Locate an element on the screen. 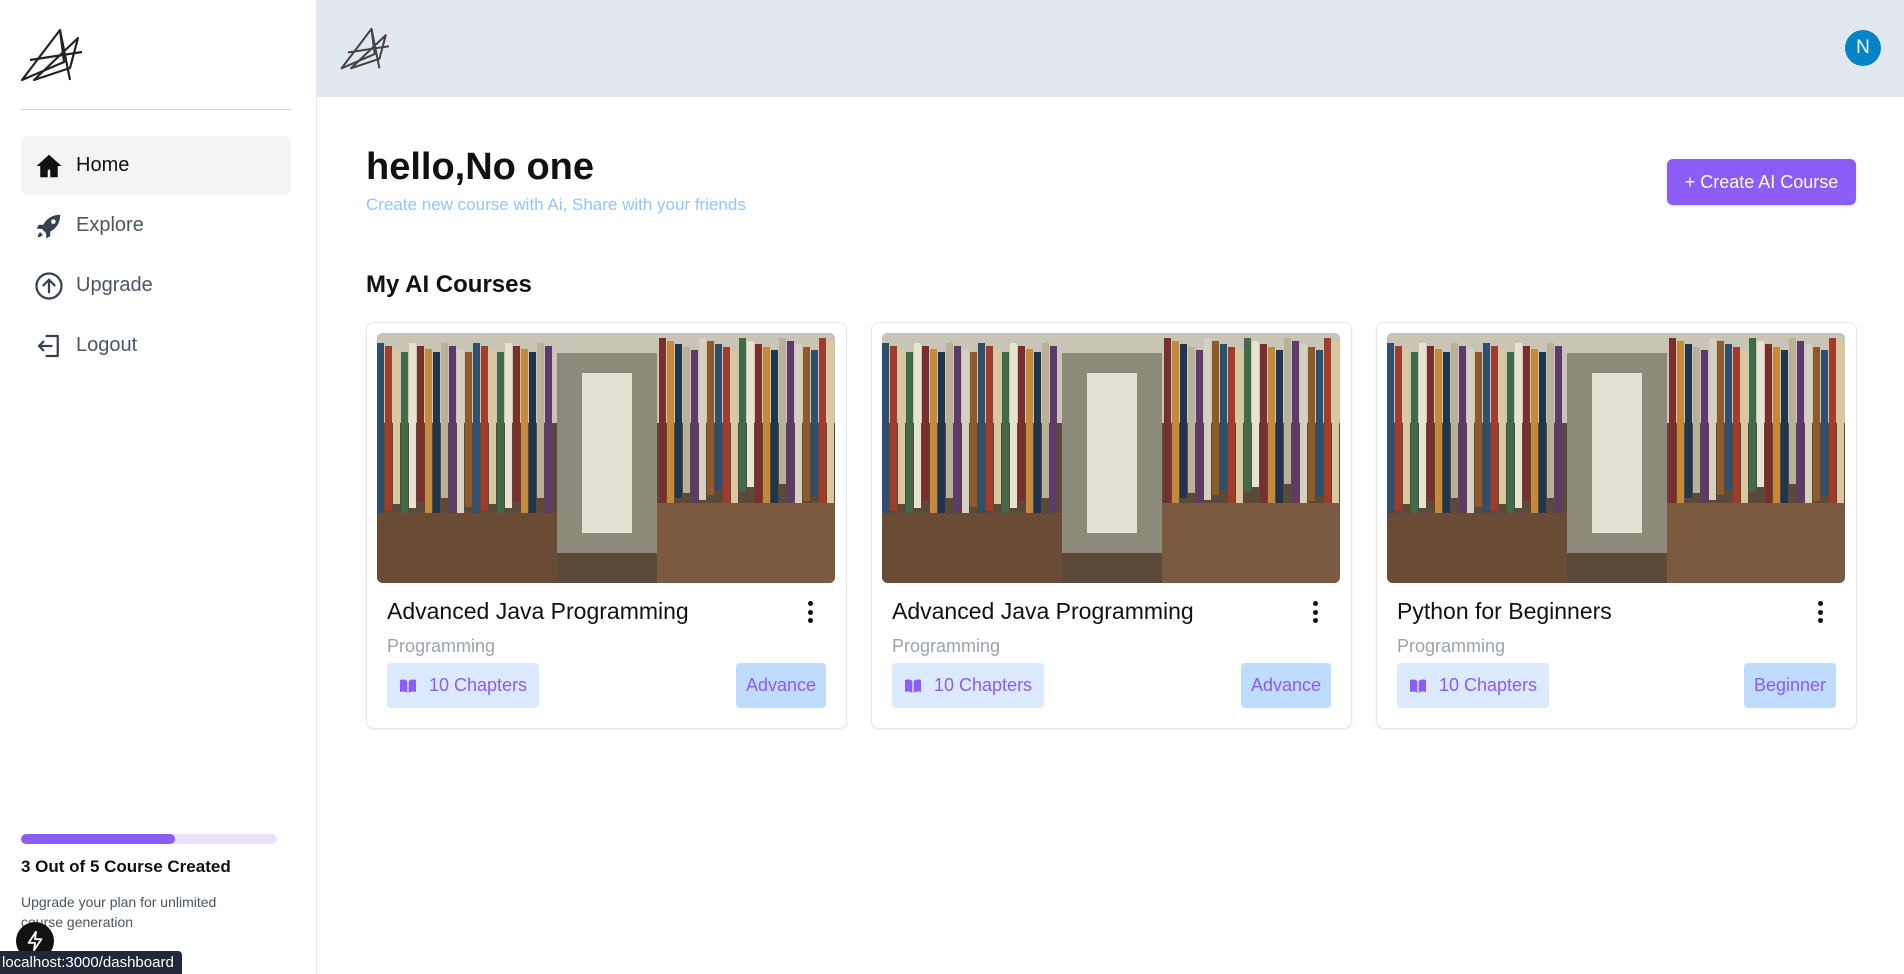 The image size is (1904, 974). sidebar-divider is located at coordinates (156, 109).